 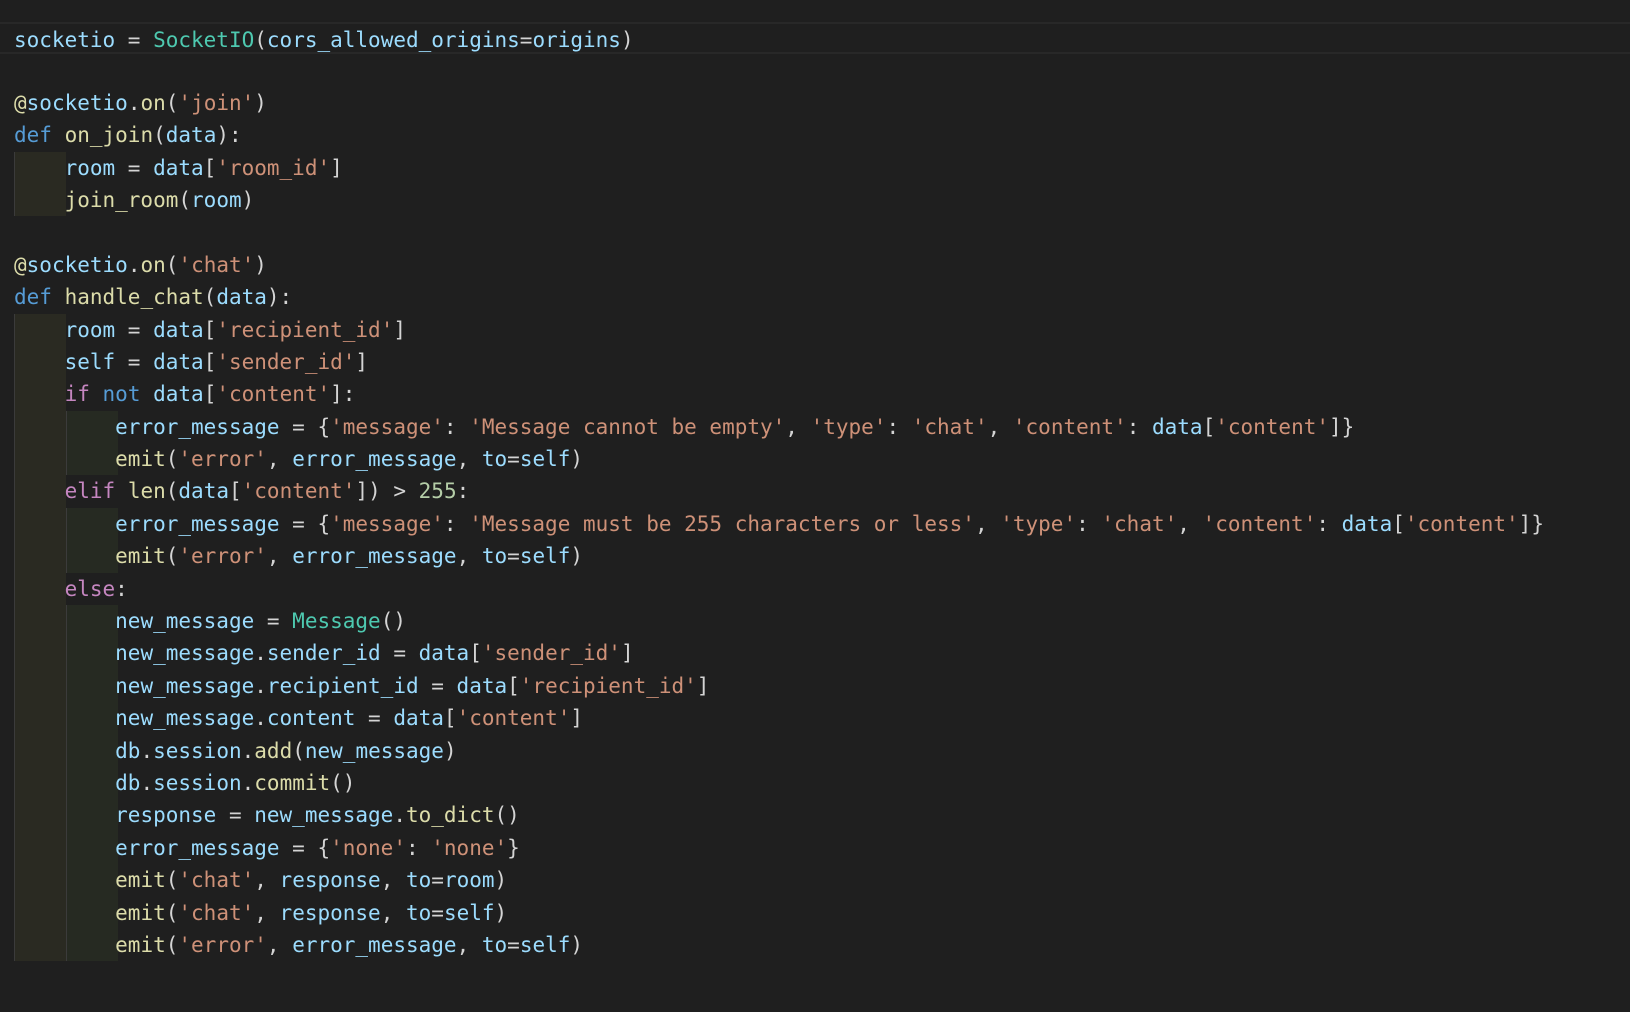 What do you see at coordinates (722, 523) in the screenshot?
I see `code-token: 'Message must be 255 characters or less'` at bounding box center [722, 523].